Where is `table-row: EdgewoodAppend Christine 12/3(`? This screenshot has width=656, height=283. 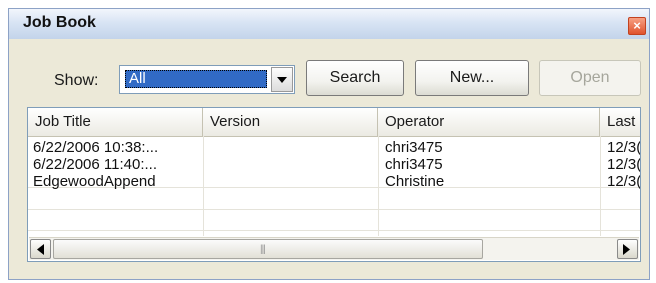
table-row: EdgewoodAppend Christine 12/3( is located at coordinates (334, 181).